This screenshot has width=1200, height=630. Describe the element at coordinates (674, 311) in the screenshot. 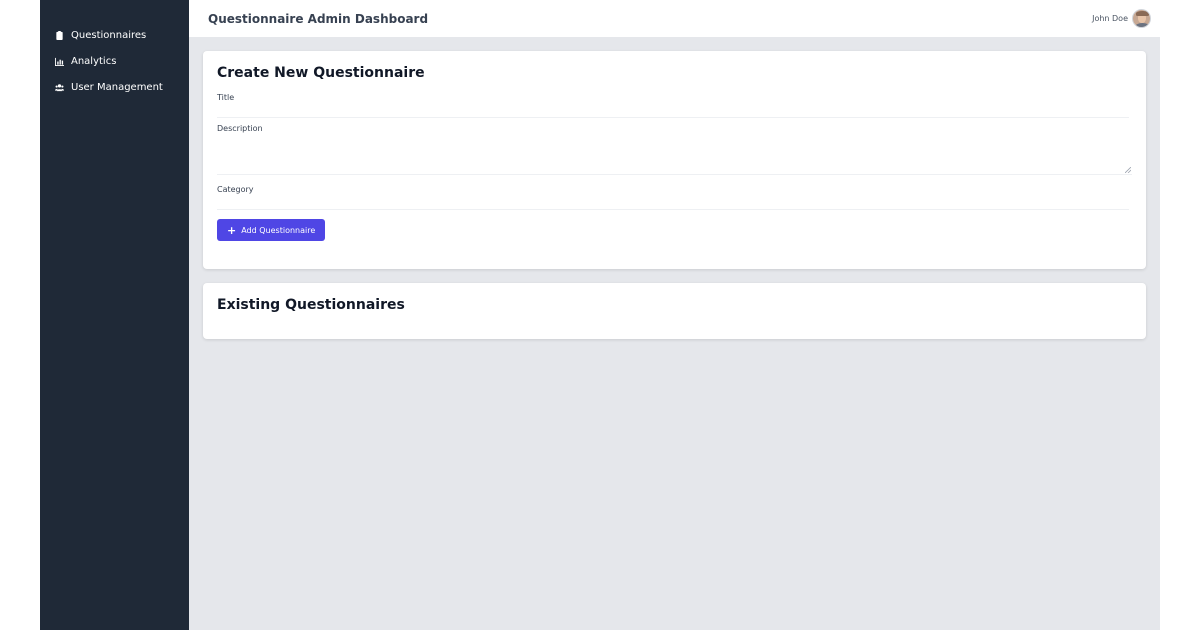

I see `existing-questionnaires-card: Existing Questionnaires` at that location.